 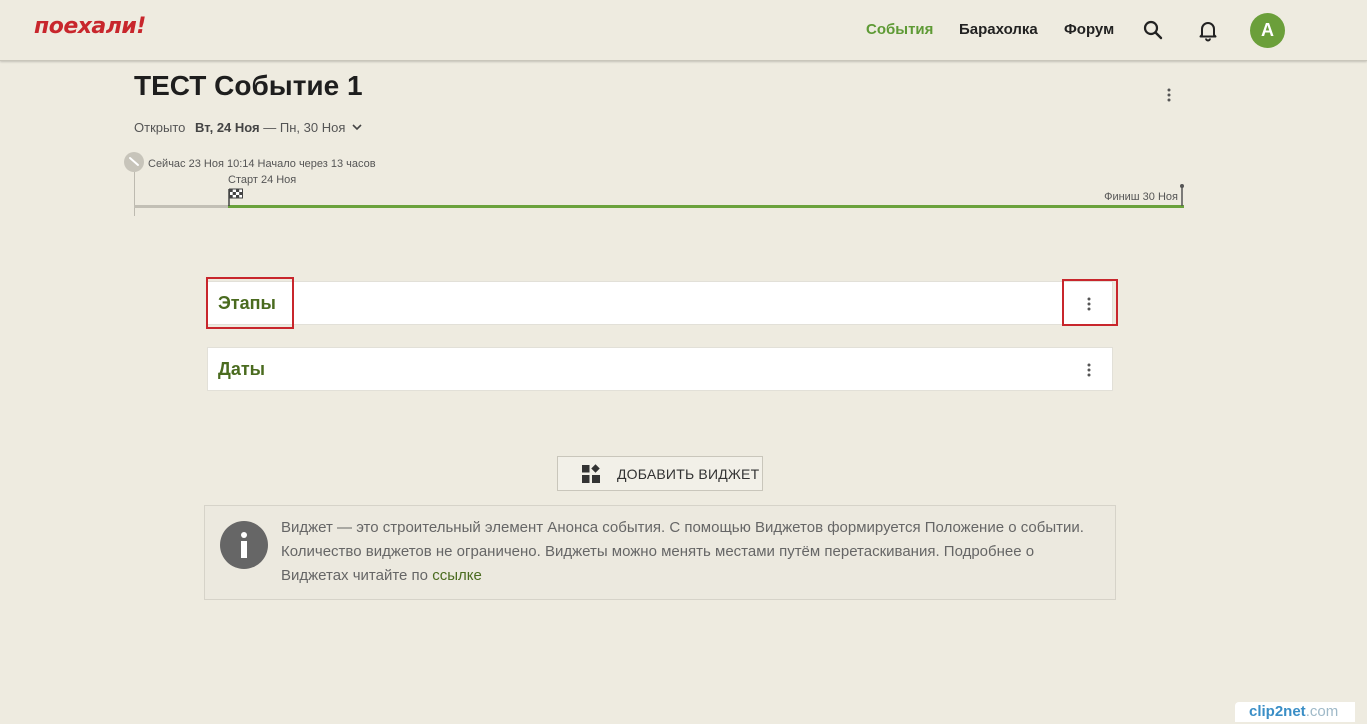 I want to click on widget-stages-more-button, so click(x=1089, y=304).